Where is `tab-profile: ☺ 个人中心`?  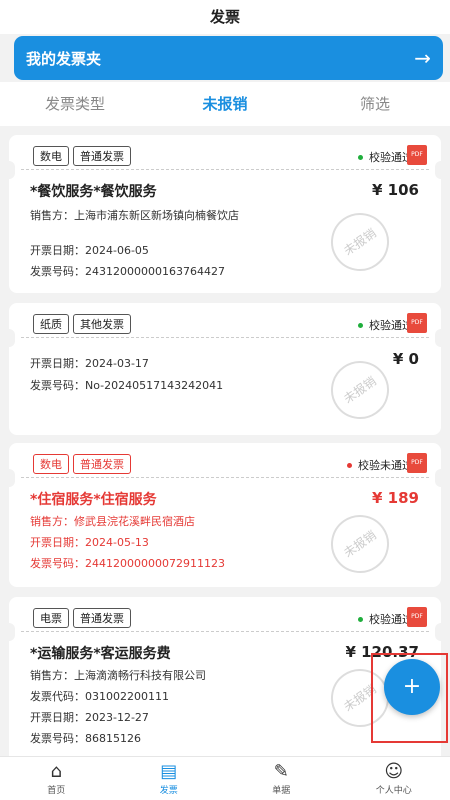 tab-profile: ☺ 个人中心 is located at coordinates (394, 778).